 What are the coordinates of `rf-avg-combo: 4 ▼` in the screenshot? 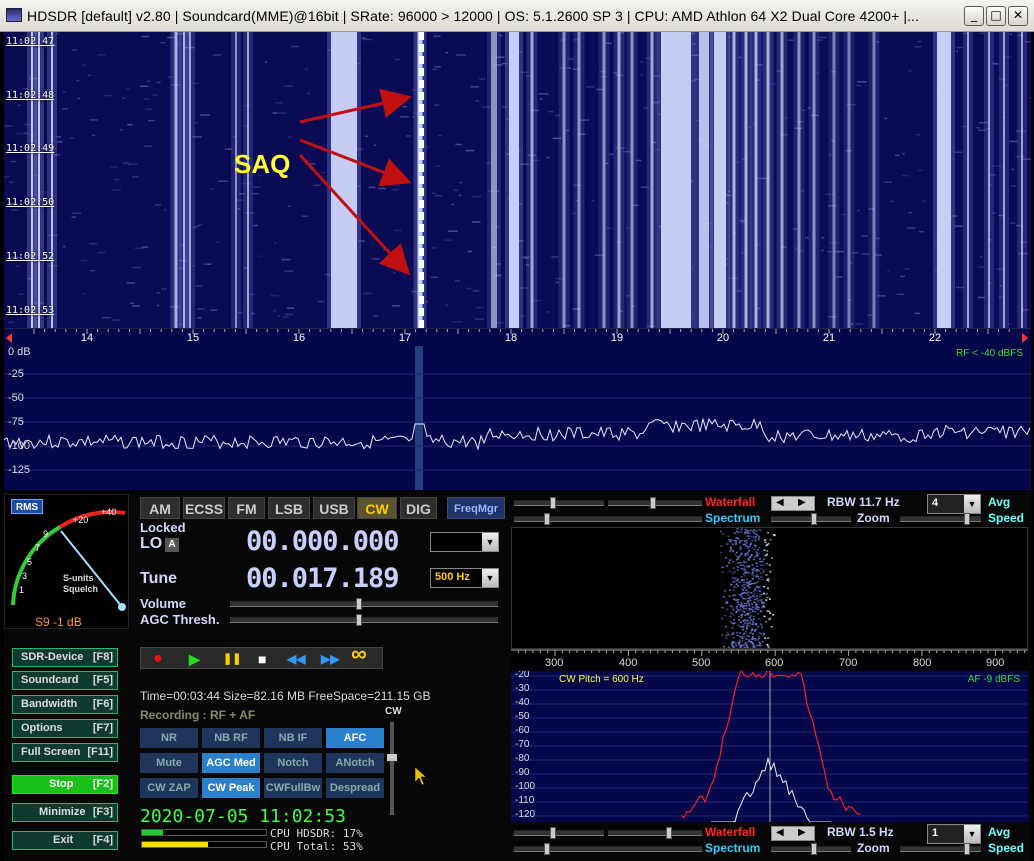 It's located at (954, 504).